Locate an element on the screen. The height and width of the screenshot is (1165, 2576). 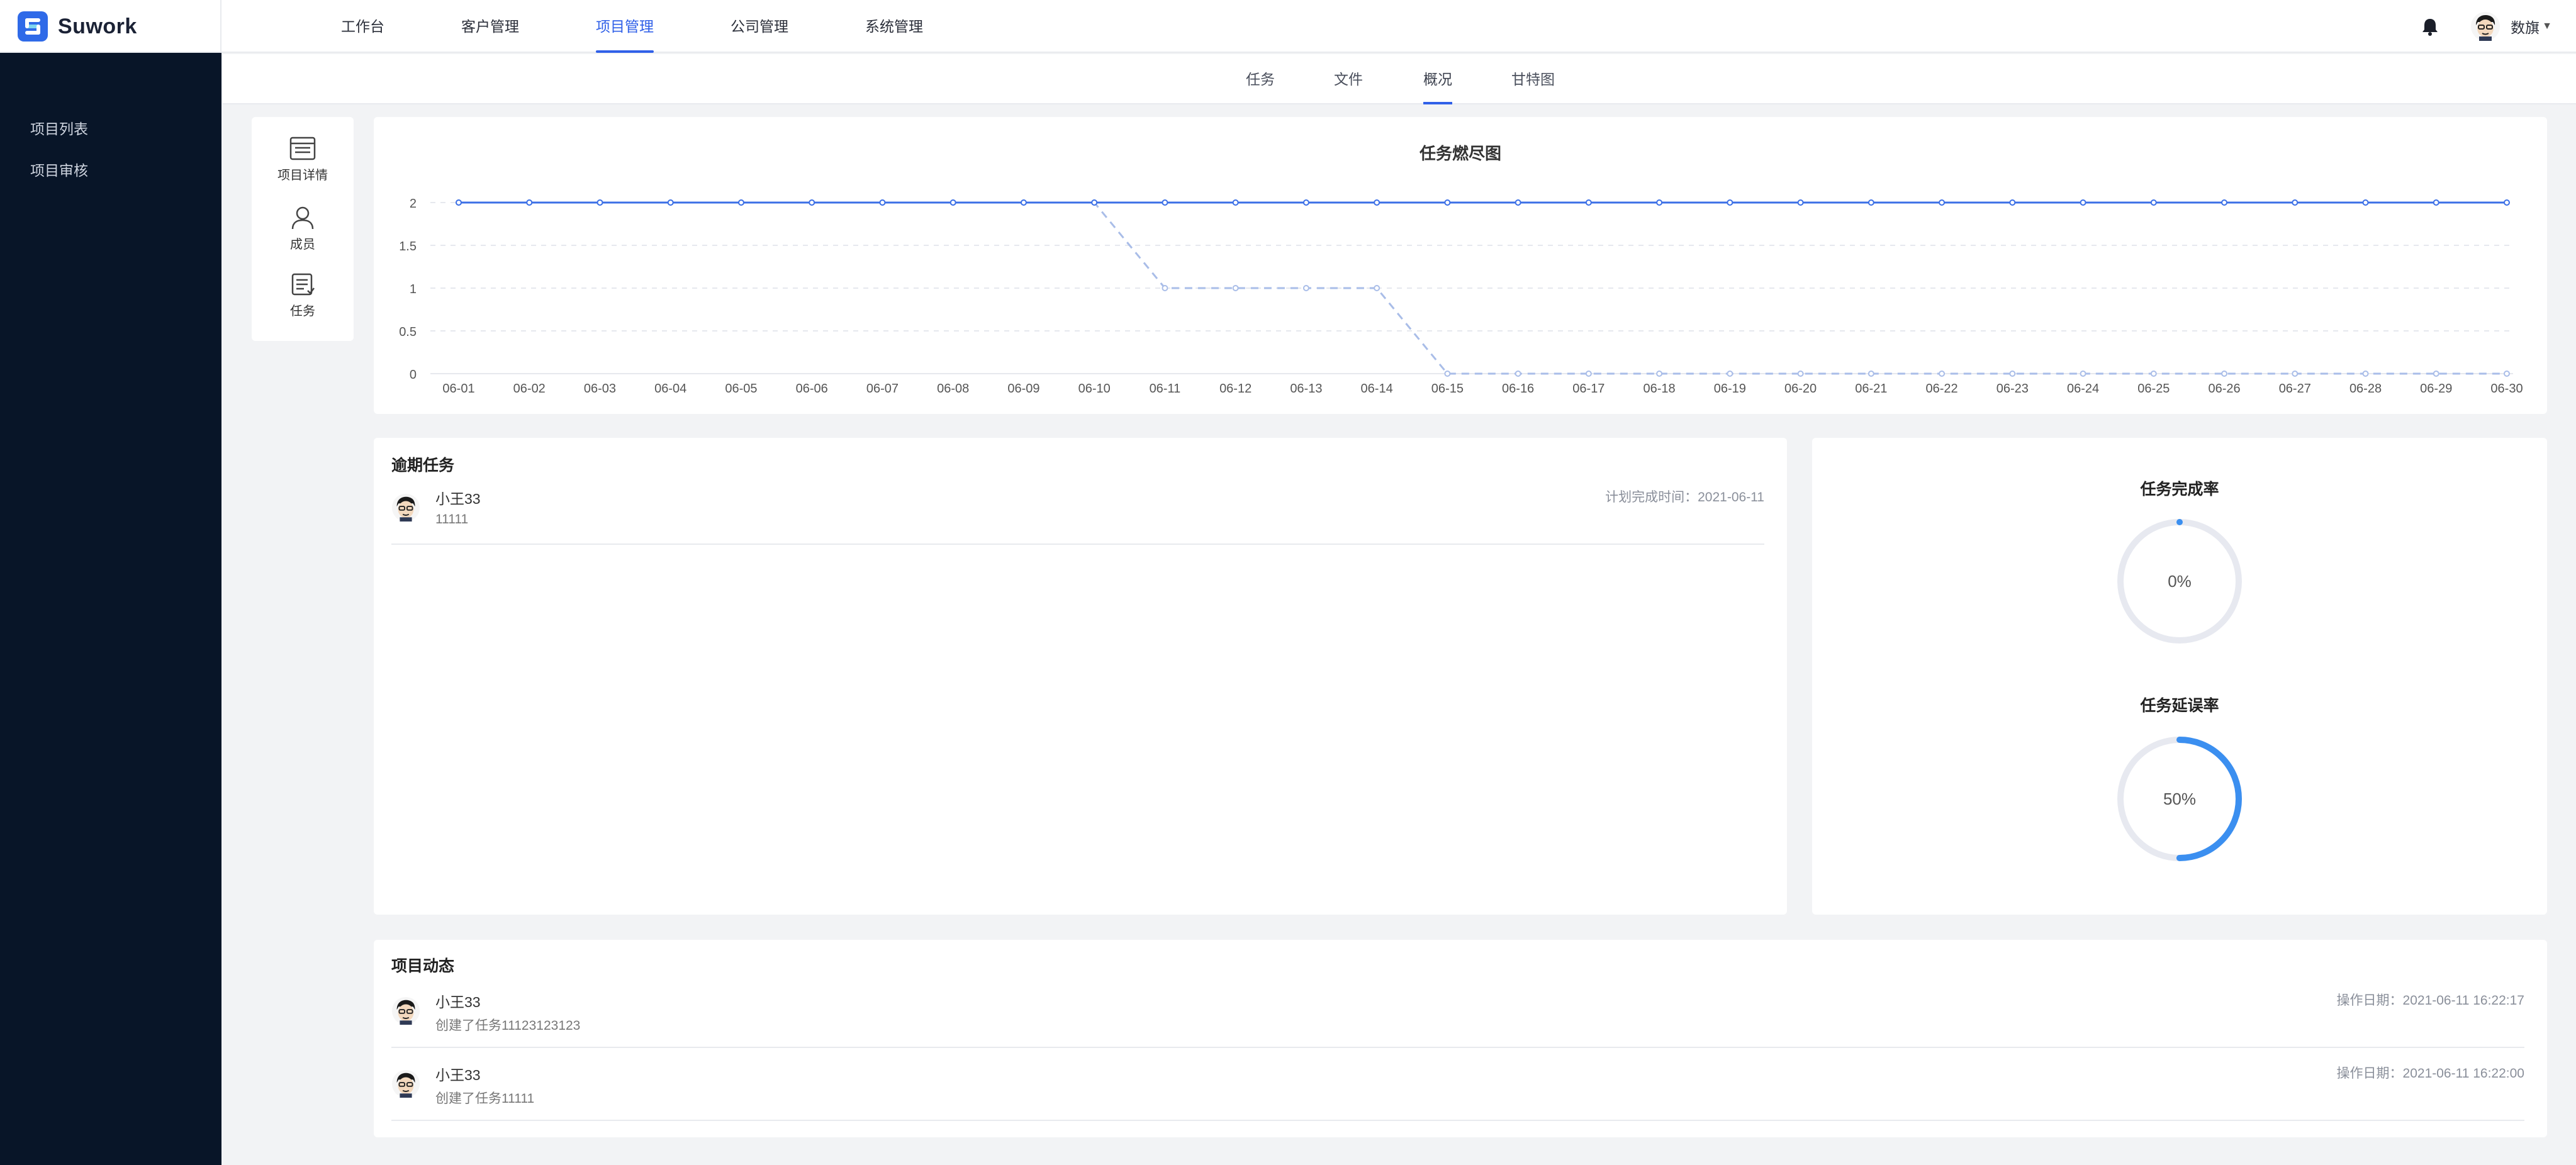
topnav-system: 系统管理 is located at coordinates (894, 26).